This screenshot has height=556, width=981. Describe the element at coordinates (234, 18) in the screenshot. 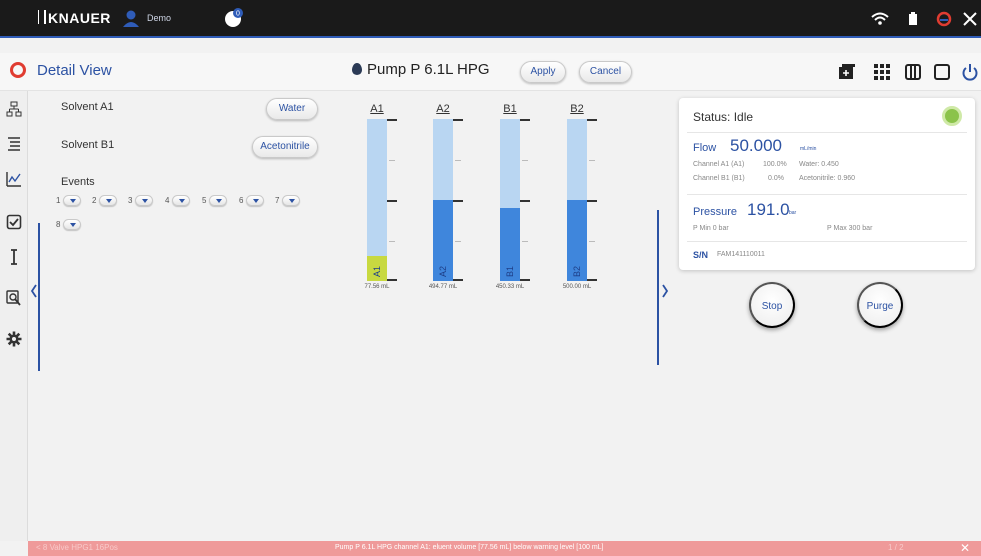

I see `notification-icon: 0` at that location.